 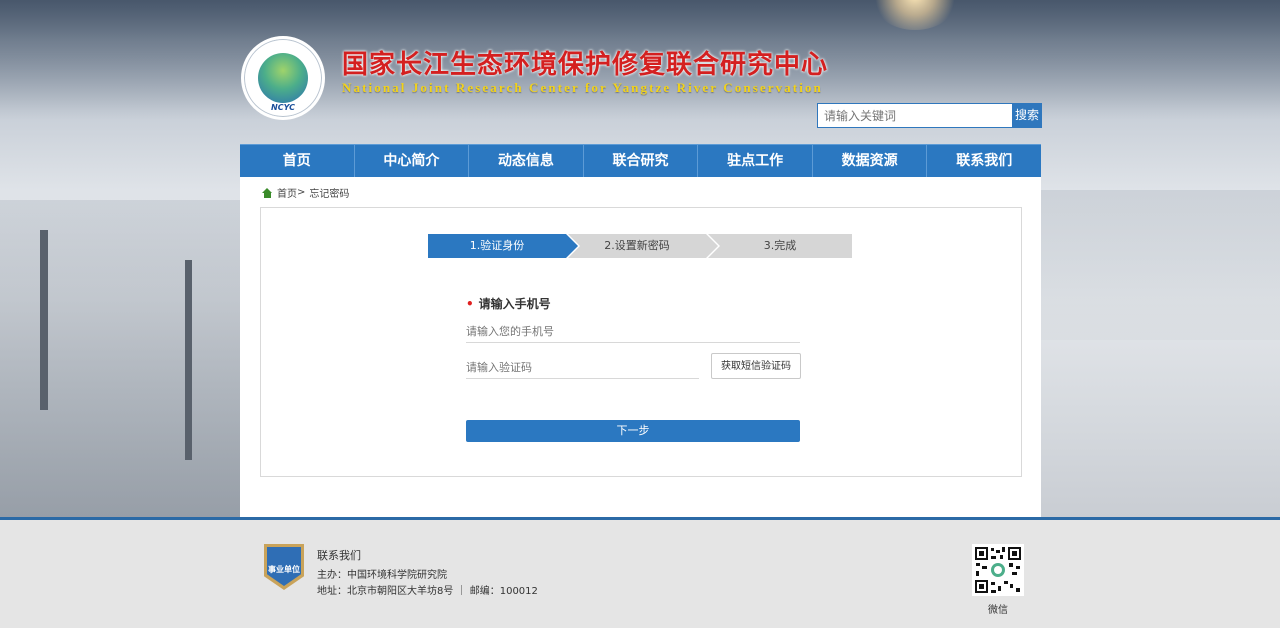 I want to click on step-set-new-password: 2.设置新密码, so click(x=644, y=246).